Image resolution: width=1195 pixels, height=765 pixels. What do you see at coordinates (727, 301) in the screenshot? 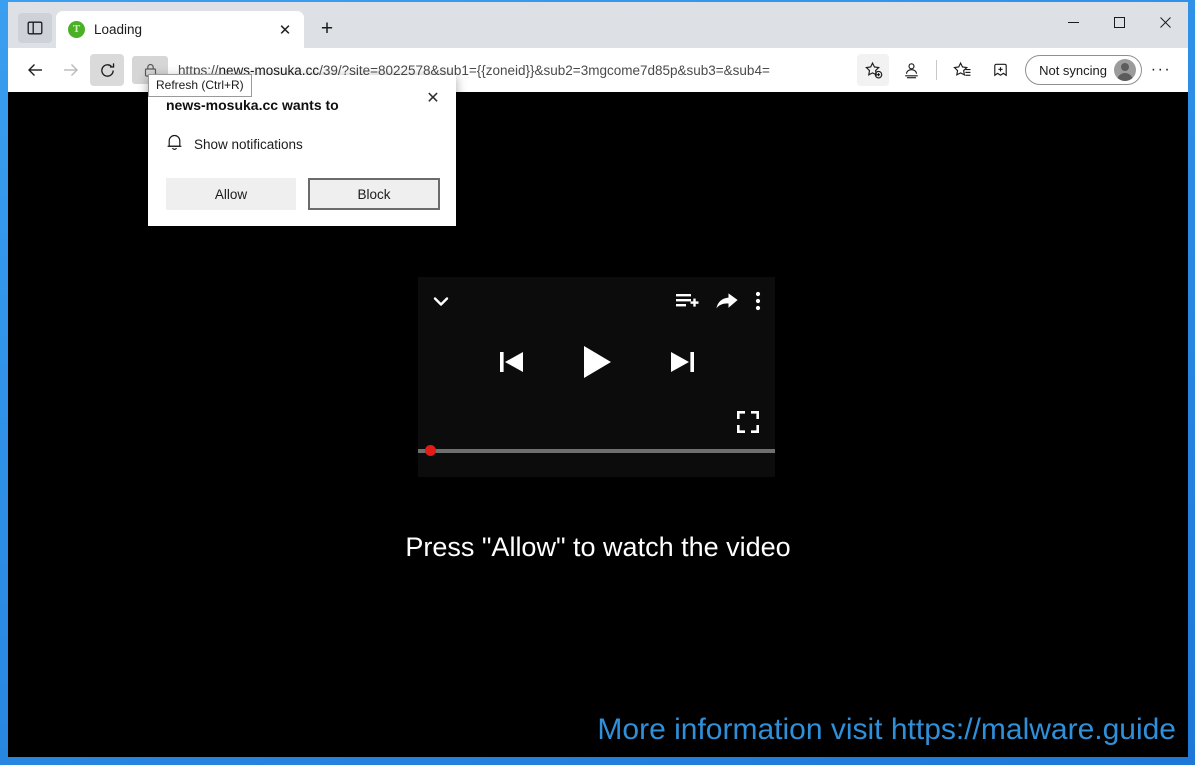
I see `share-icon` at bounding box center [727, 301].